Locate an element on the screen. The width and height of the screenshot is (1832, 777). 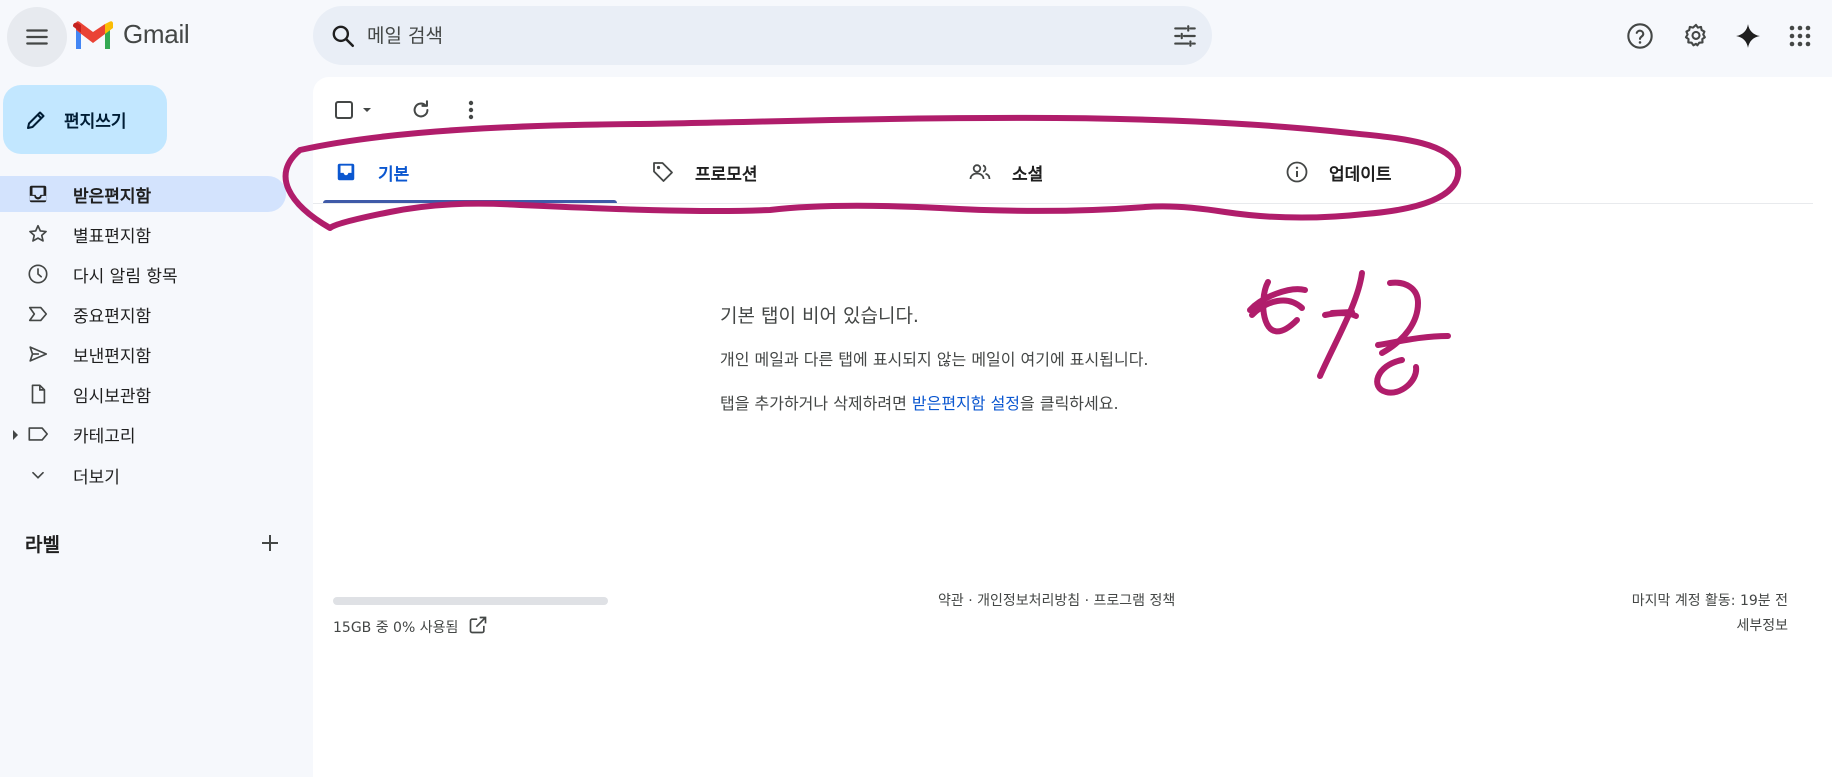
refresh-icon is located at coordinates (421, 110).